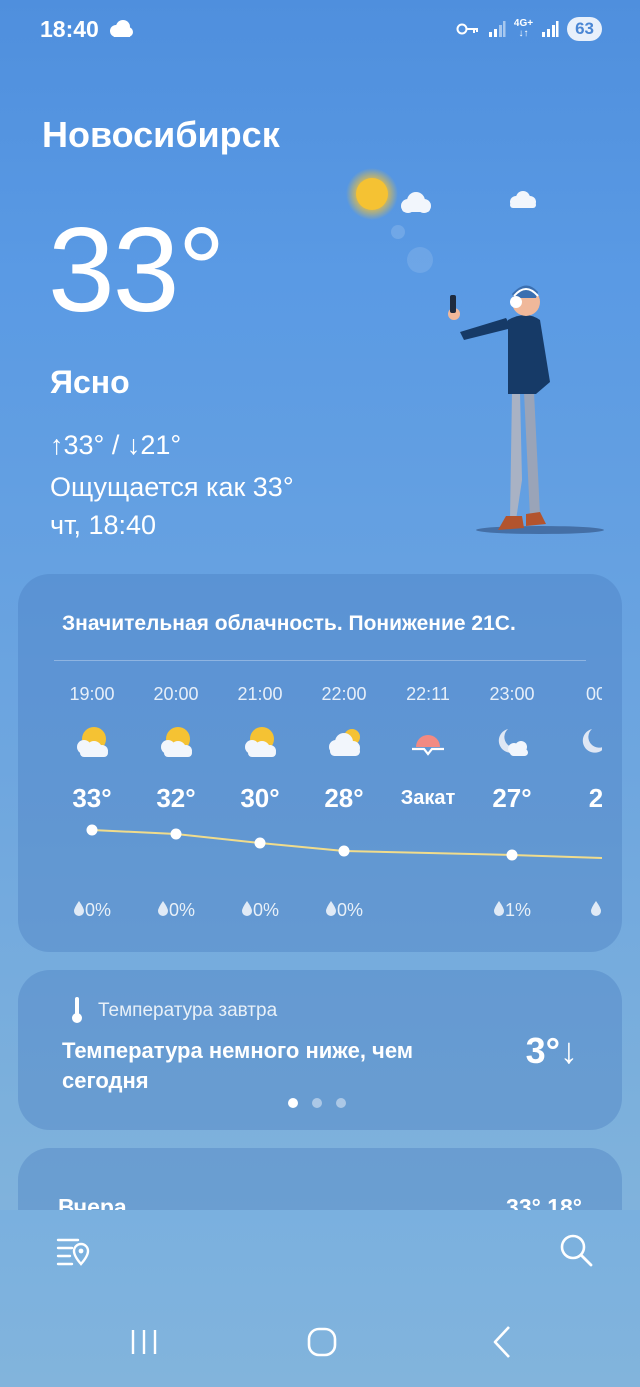 The height and width of the screenshot is (1387, 640). I want to click on status-bar: 18:40 4G+ ↓↑ 63, so click(320, 31).